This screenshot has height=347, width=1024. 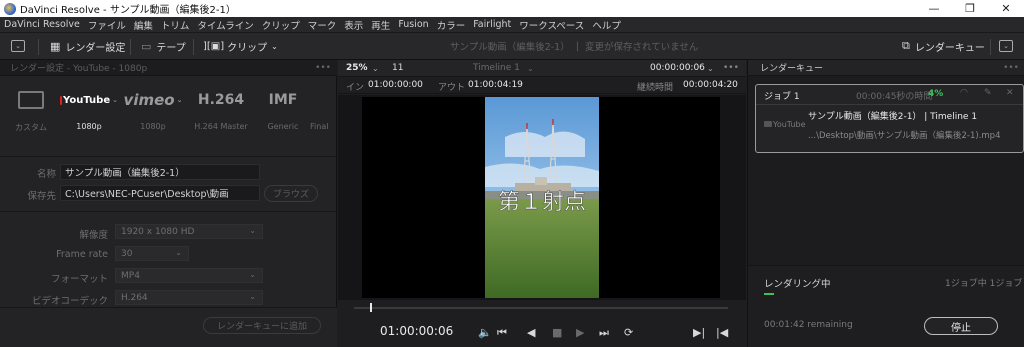 I want to click on next-edit-icon: ▶|, so click(x=699, y=332).